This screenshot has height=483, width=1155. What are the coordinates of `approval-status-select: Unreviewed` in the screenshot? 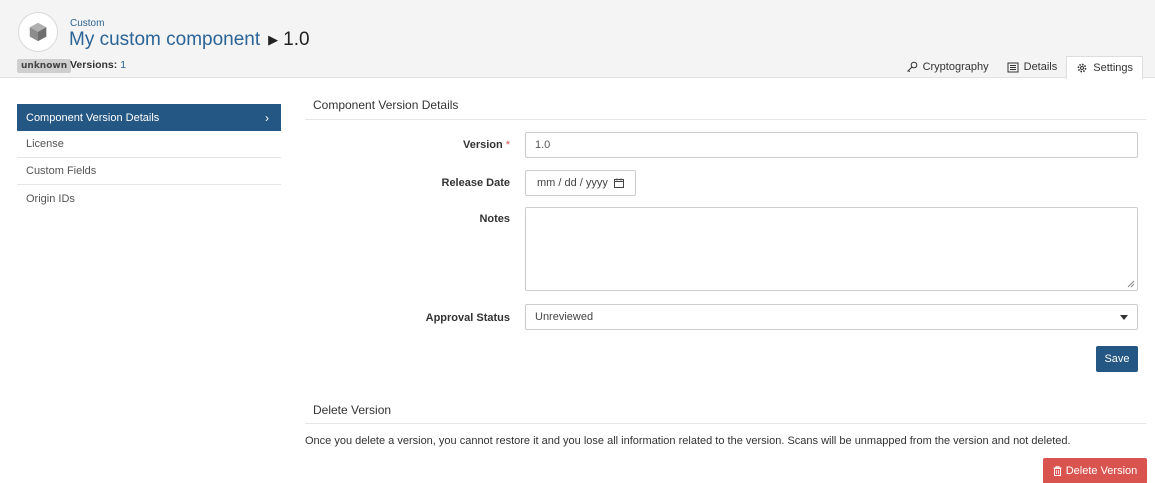 It's located at (831, 317).